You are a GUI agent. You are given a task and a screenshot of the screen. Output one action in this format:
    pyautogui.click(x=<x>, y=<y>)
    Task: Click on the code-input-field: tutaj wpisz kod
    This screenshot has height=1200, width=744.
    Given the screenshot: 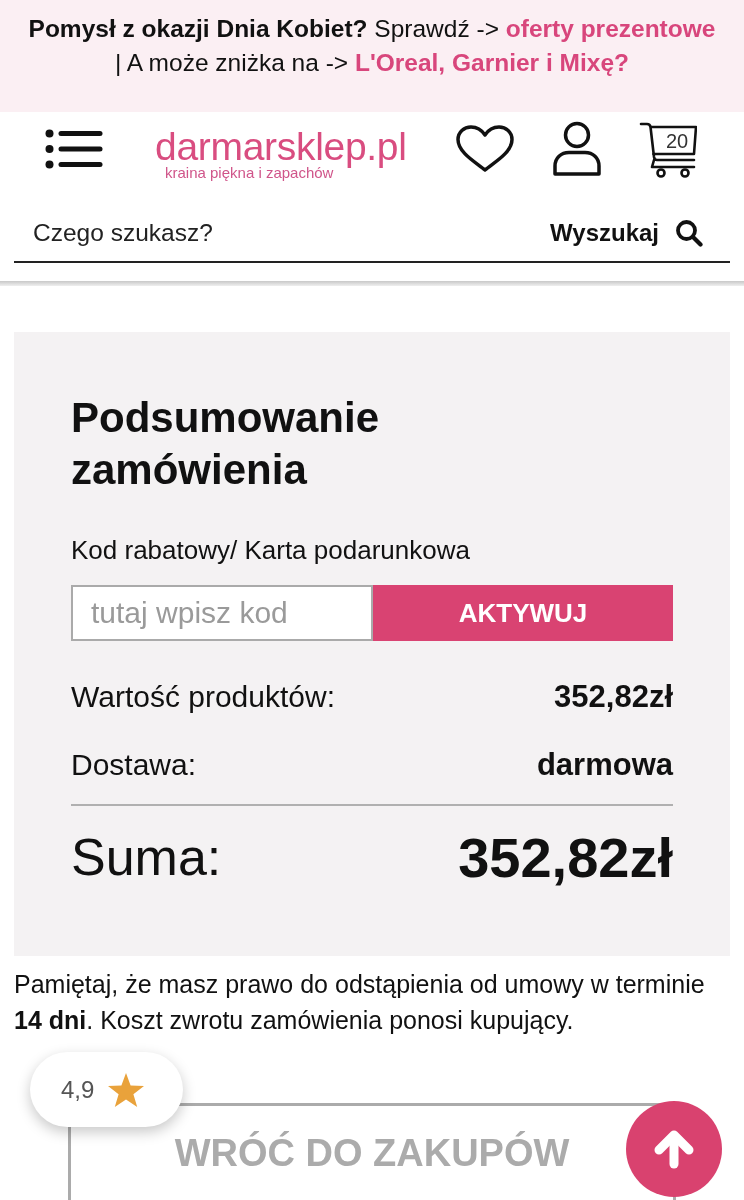 What is the action you would take?
    pyautogui.click(x=222, y=613)
    